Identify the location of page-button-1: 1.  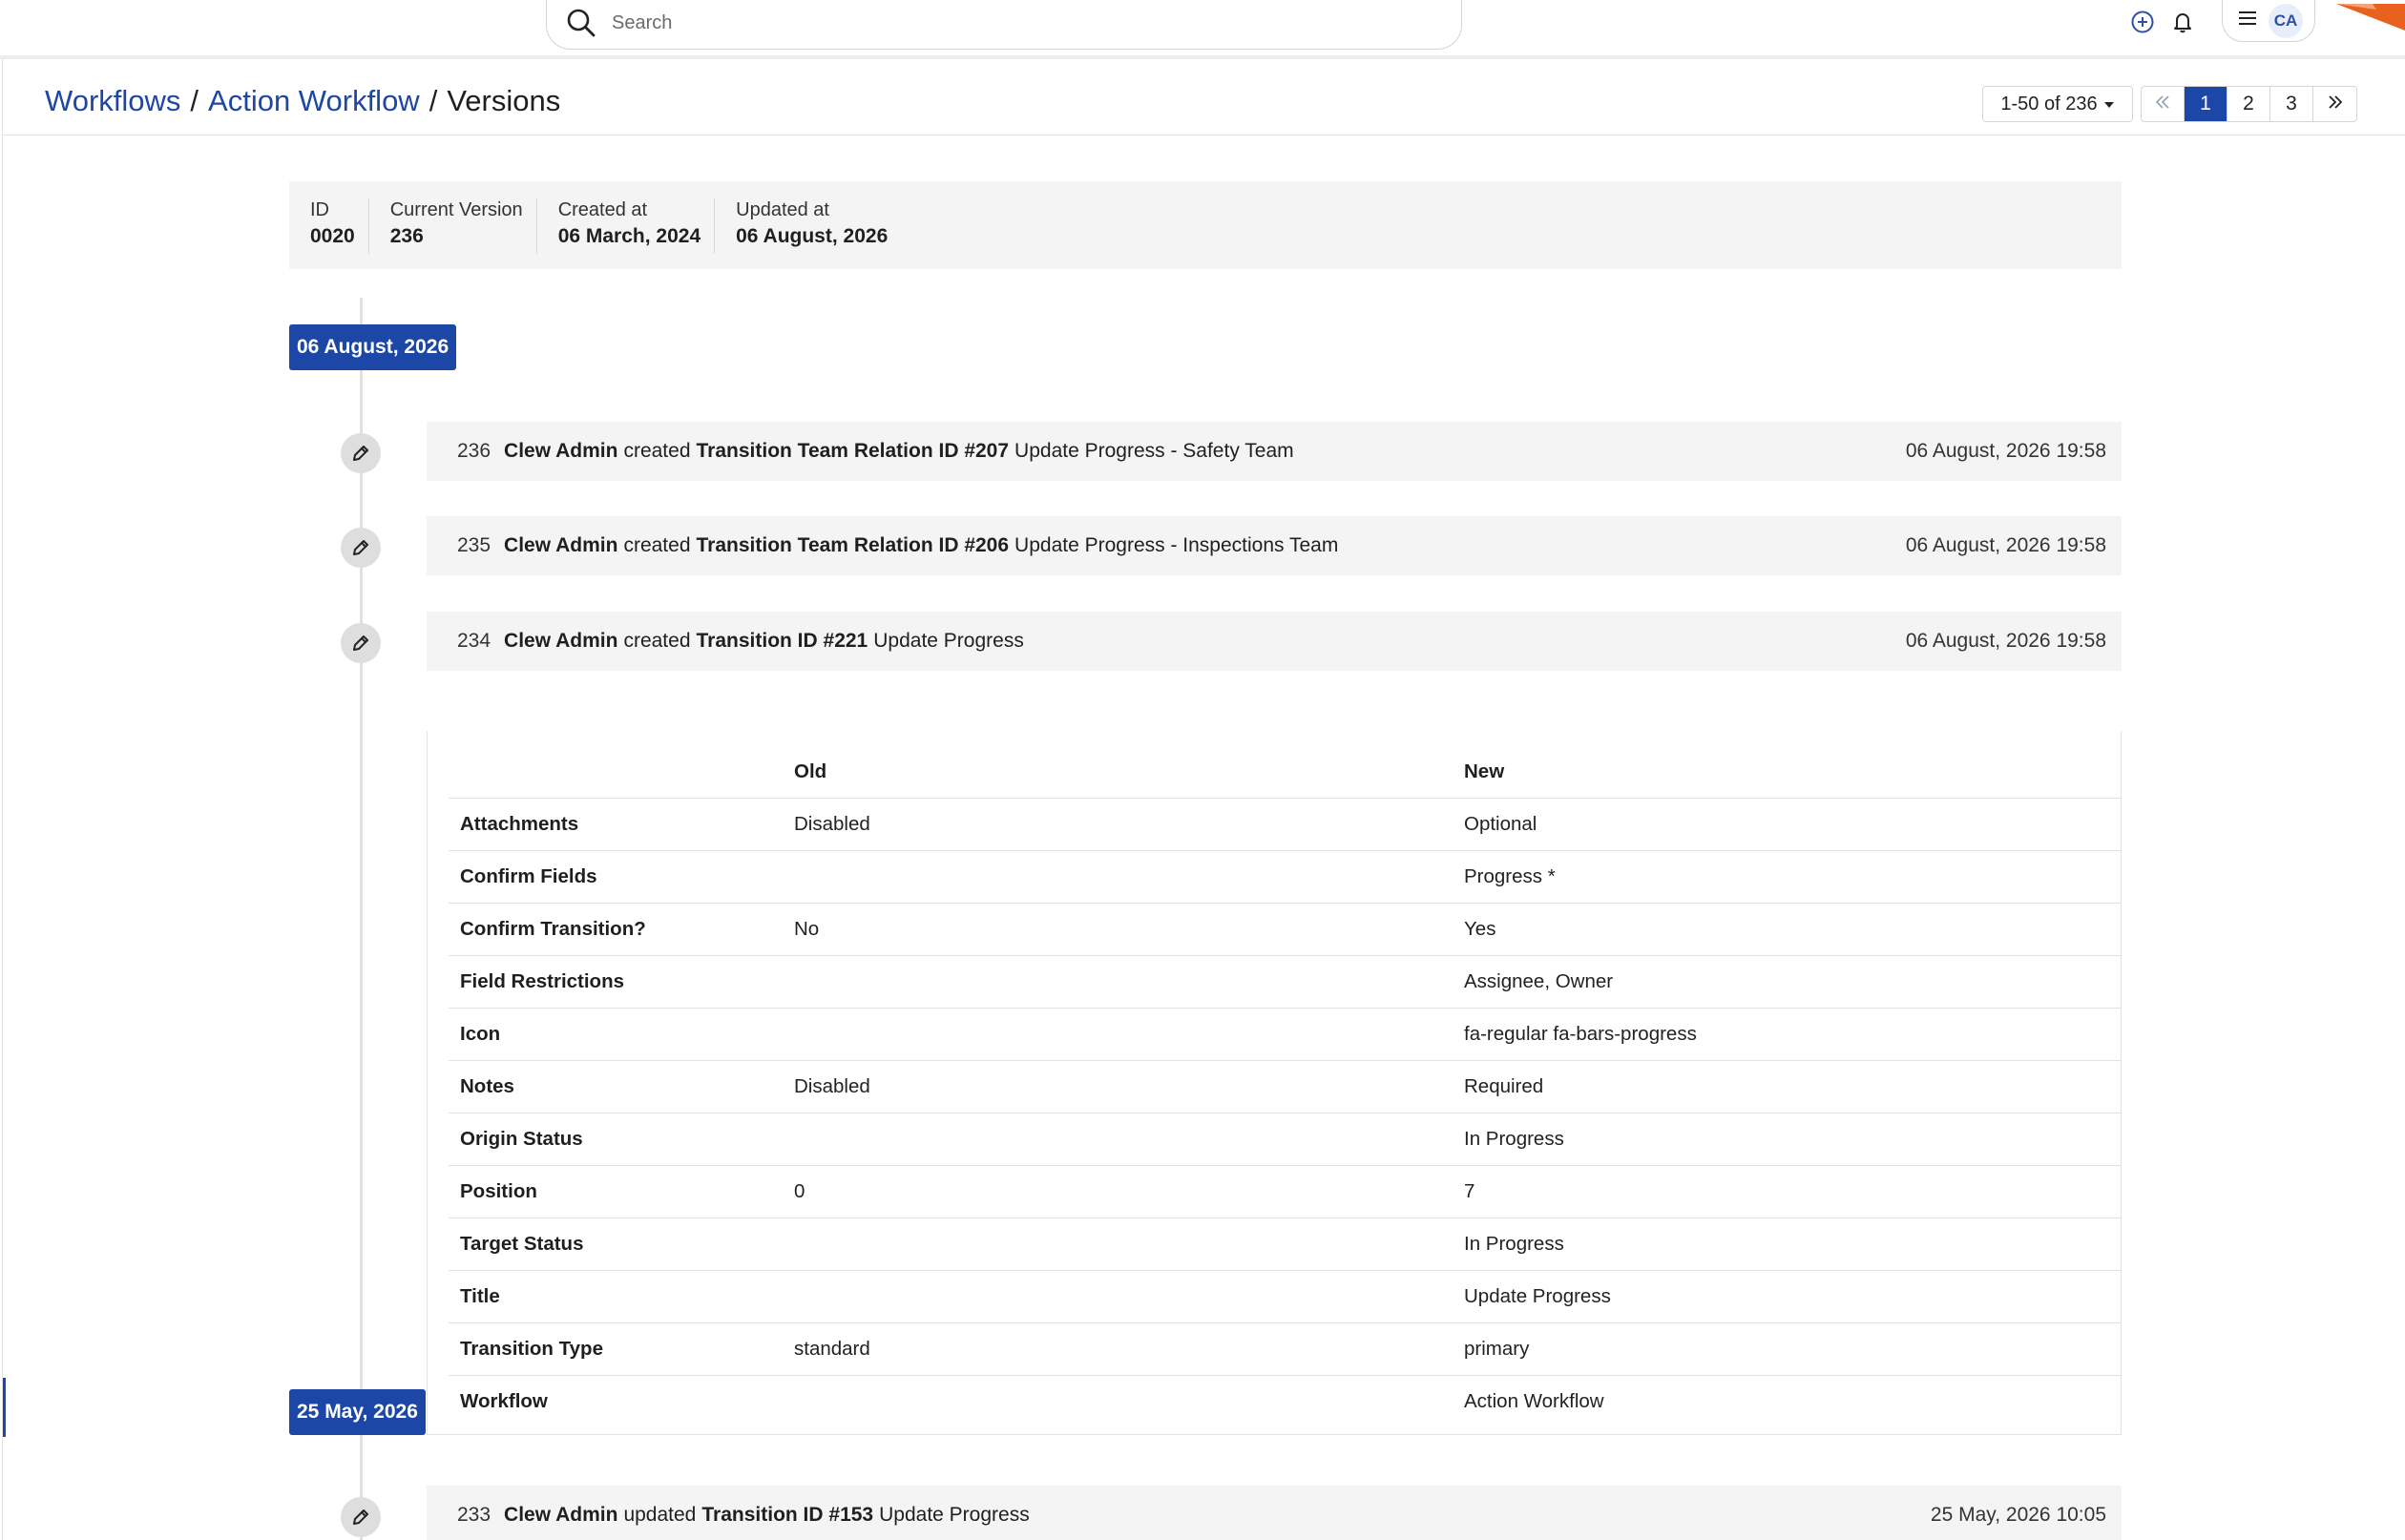
(2206, 104).